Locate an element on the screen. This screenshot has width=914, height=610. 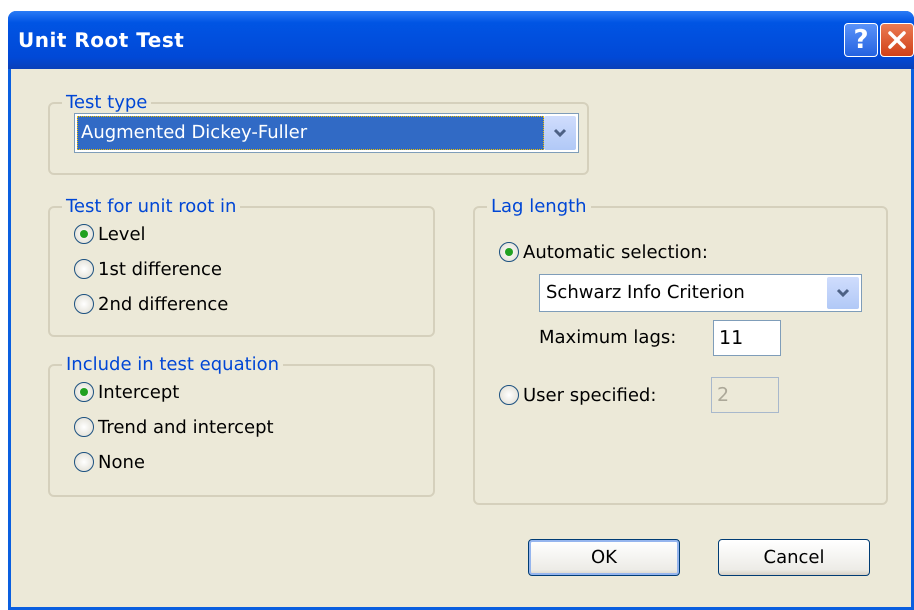
radio-label: None is located at coordinates (121, 462).